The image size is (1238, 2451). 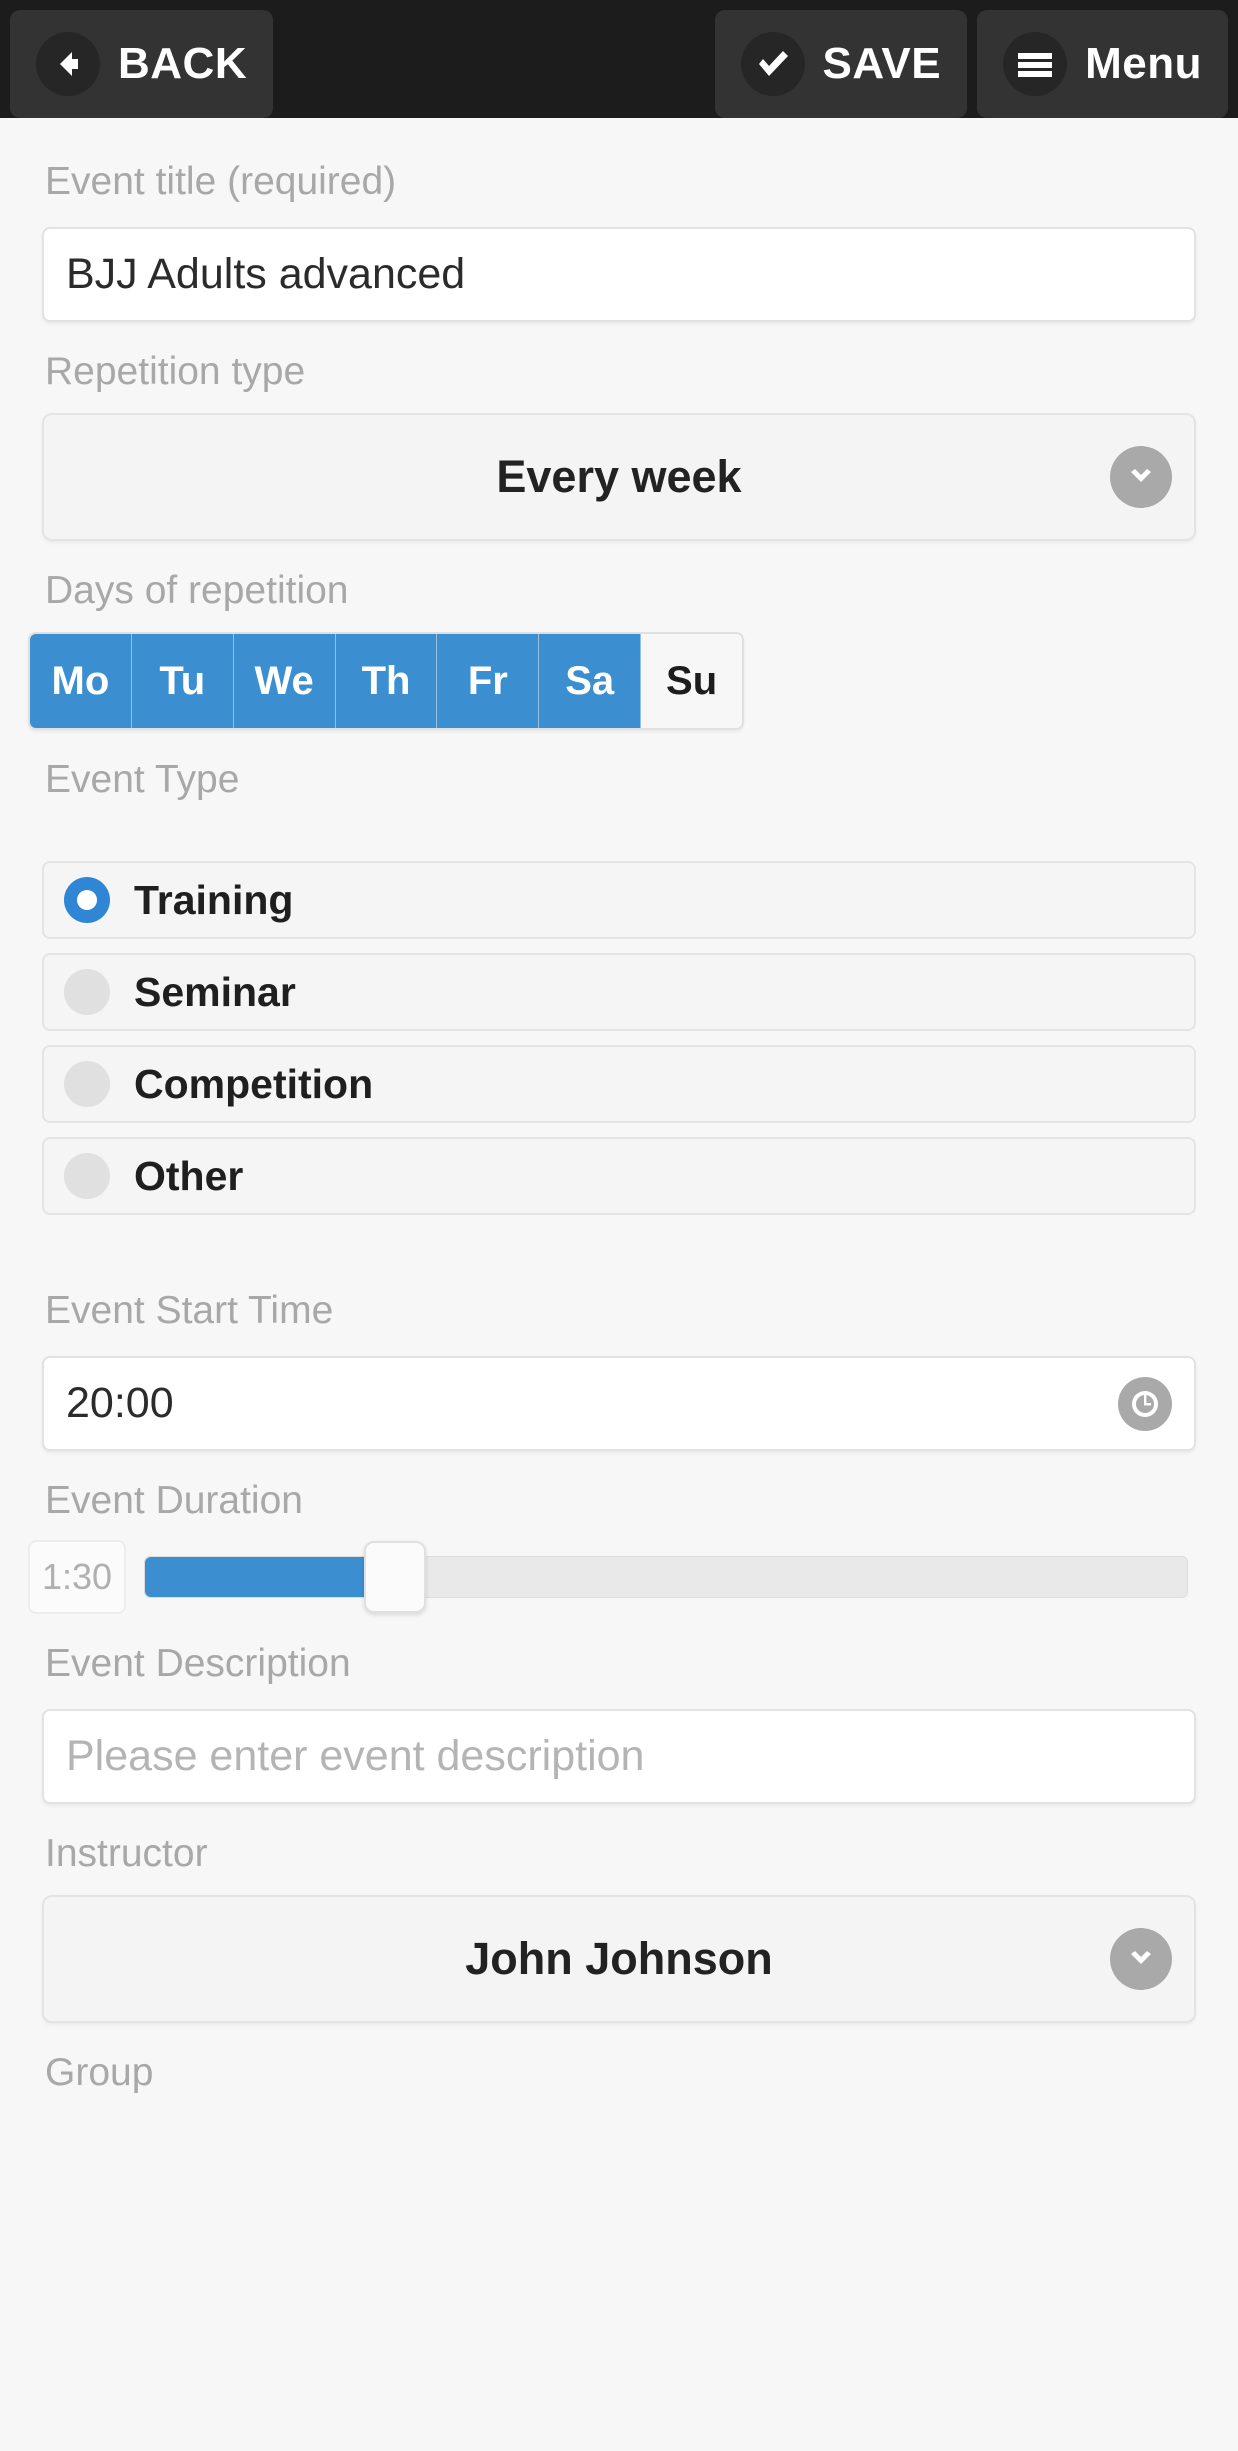 I want to click on menu-button: Menu, so click(x=1102, y=64).